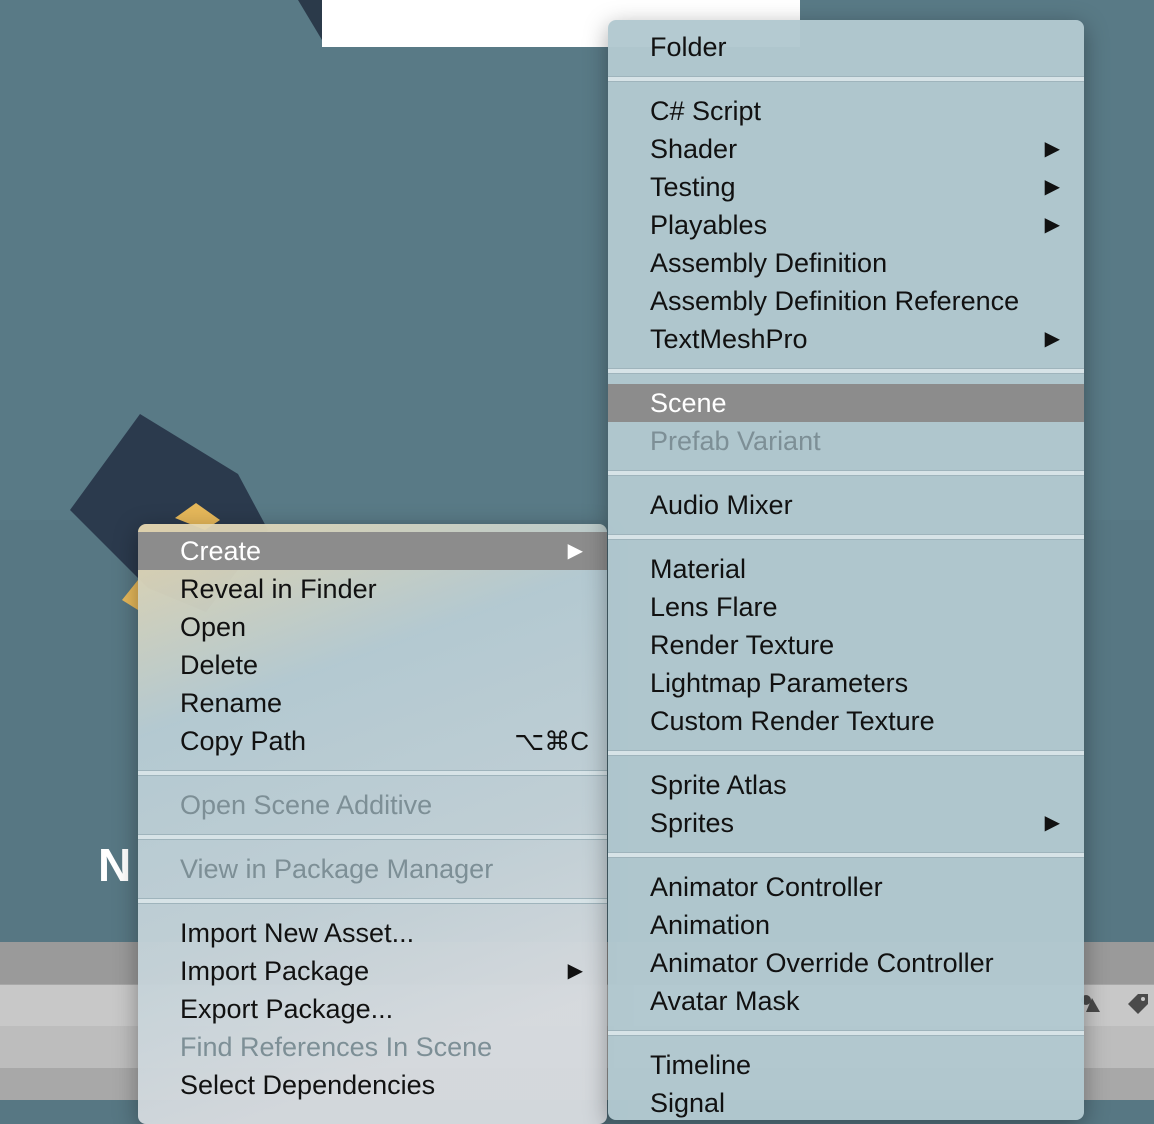 Image resolution: width=1154 pixels, height=1124 pixels. Describe the element at coordinates (846, 47) in the screenshot. I see `create-menu-item-folder: Folder` at that location.